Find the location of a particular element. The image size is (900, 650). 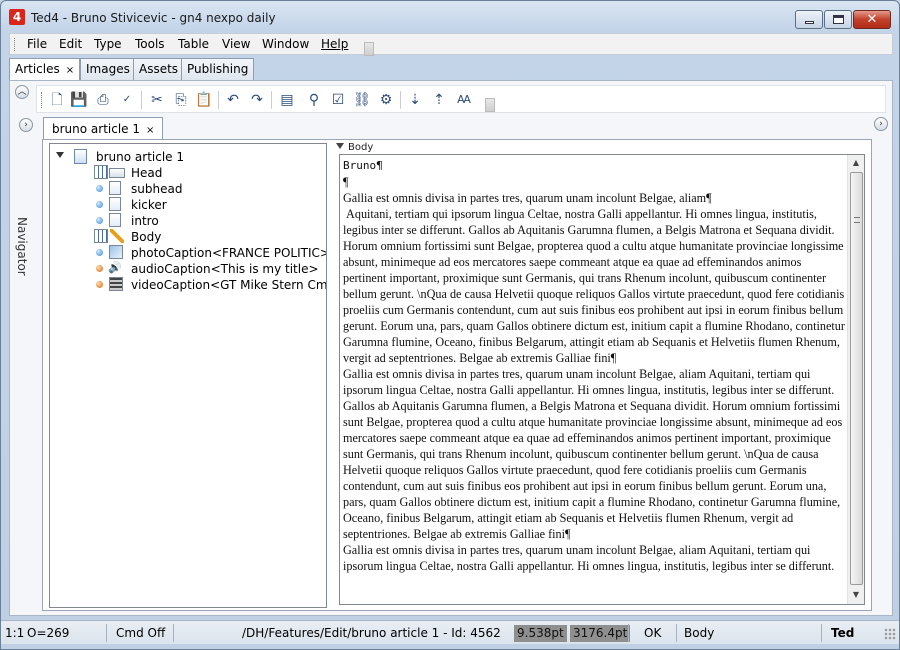

menu-window: Window is located at coordinates (285, 44).